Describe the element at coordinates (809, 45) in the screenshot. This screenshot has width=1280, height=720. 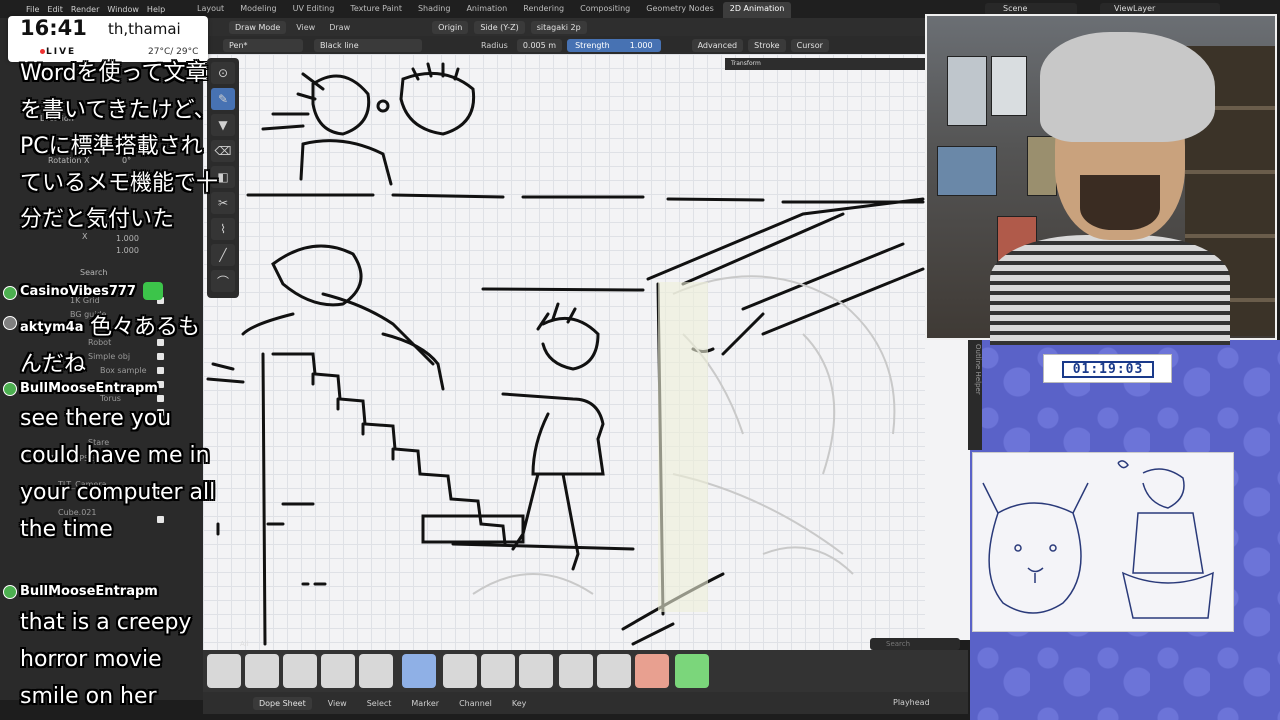
I see `cursor-dropdown: Cursor` at that location.